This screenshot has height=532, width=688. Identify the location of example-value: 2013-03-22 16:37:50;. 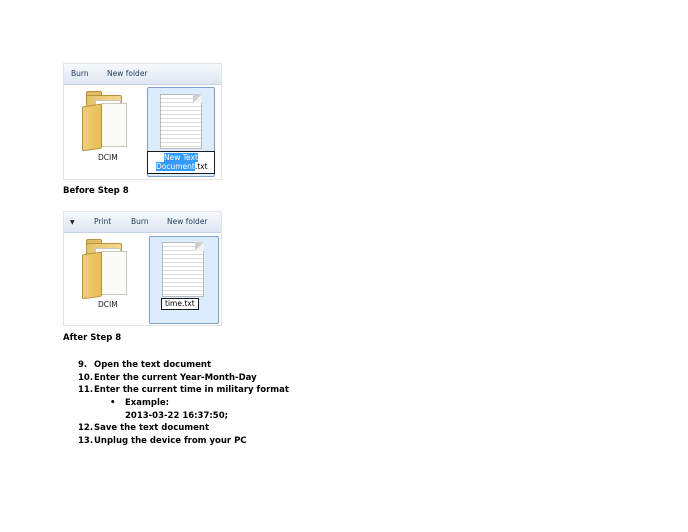
(177, 415).